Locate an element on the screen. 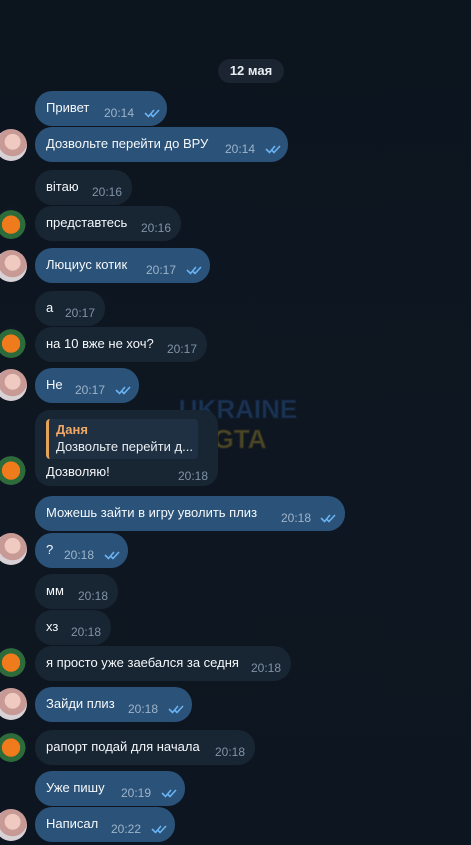  message-bubble: Можешь зайти в игру уволить плиз 20:18 is located at coordinates (190, 513).